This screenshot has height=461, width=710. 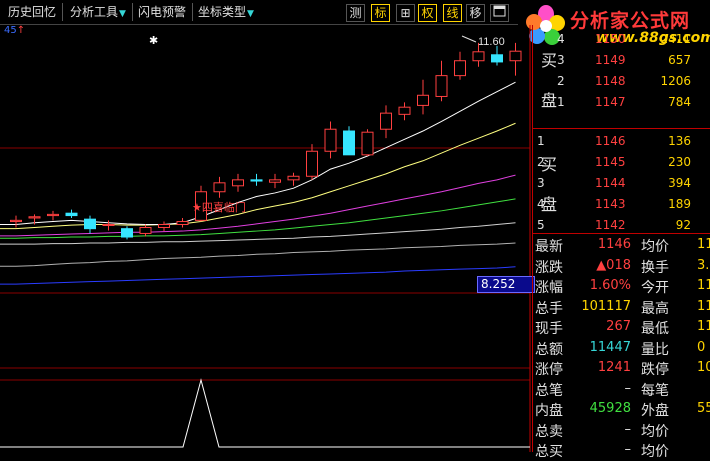 I want to click on line-button: 线, so click(x=452, y=13).